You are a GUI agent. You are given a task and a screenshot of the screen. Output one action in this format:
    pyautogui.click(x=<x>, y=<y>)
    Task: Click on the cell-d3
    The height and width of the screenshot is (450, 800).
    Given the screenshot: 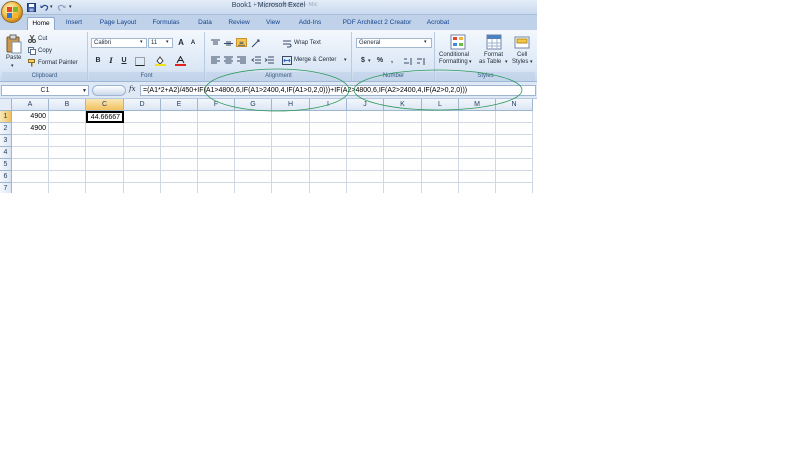 What is the action you would take?
    pyautogui.click(x=142, y=141)
    